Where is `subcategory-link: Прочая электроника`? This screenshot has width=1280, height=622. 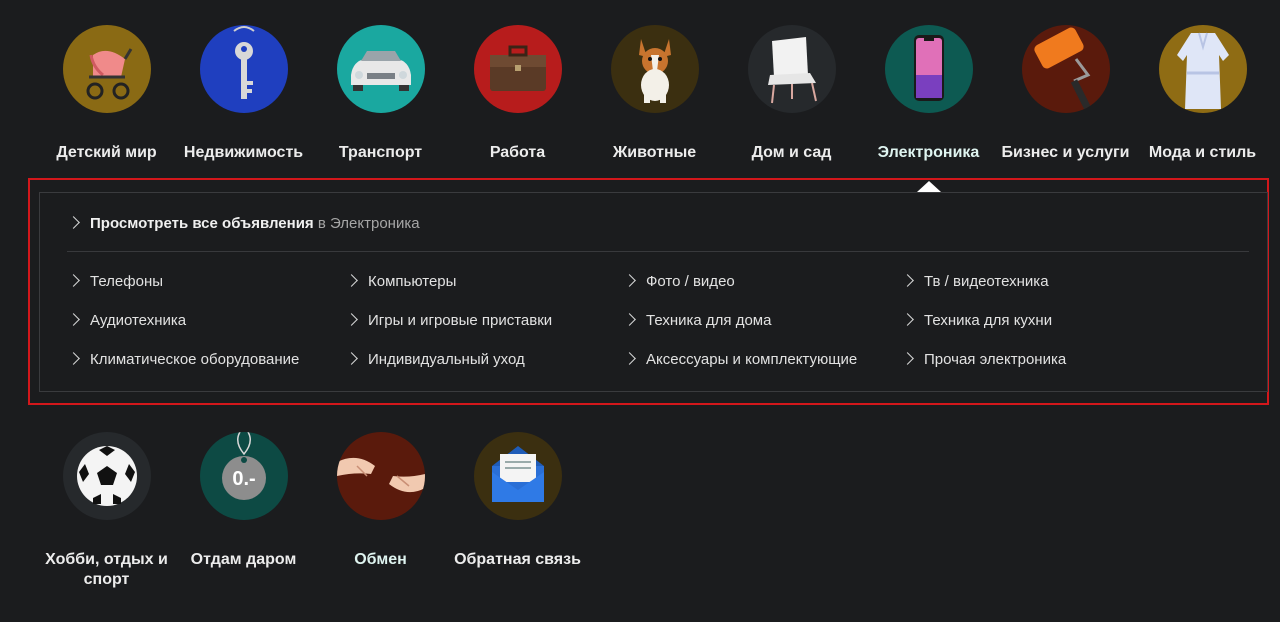
subcategory-link: Прочая электроника is located at coordinates (984, 359).